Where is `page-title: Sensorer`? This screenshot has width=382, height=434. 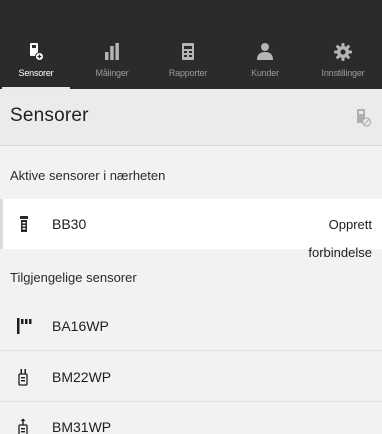
page-title: Sensorer is located at coordinates (49, 115).